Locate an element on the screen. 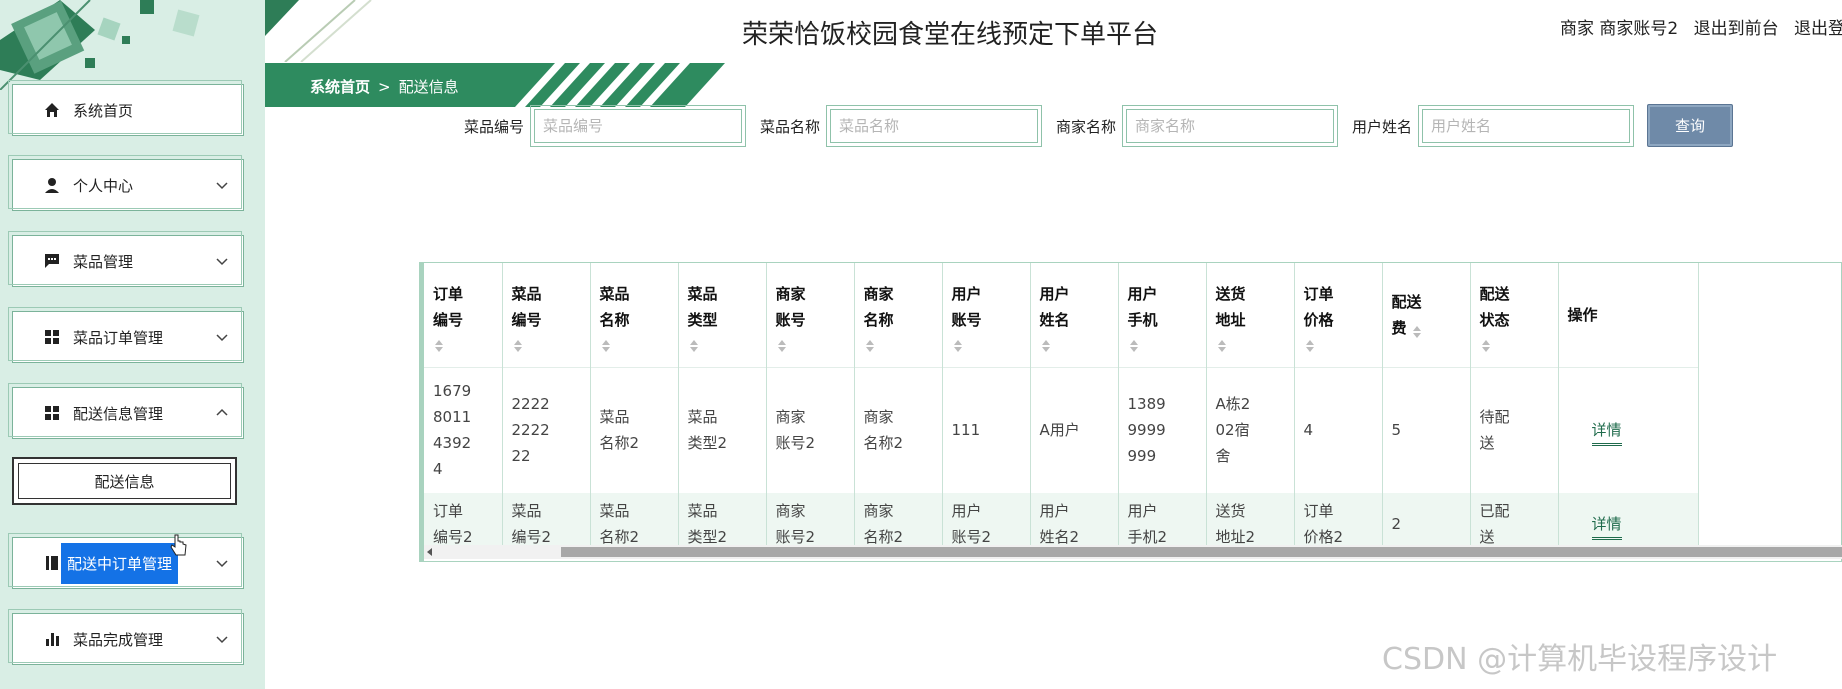 The width and height of the screenshot is (1842, 689). table-cell: 5 is located at coordinates (1426, 429).